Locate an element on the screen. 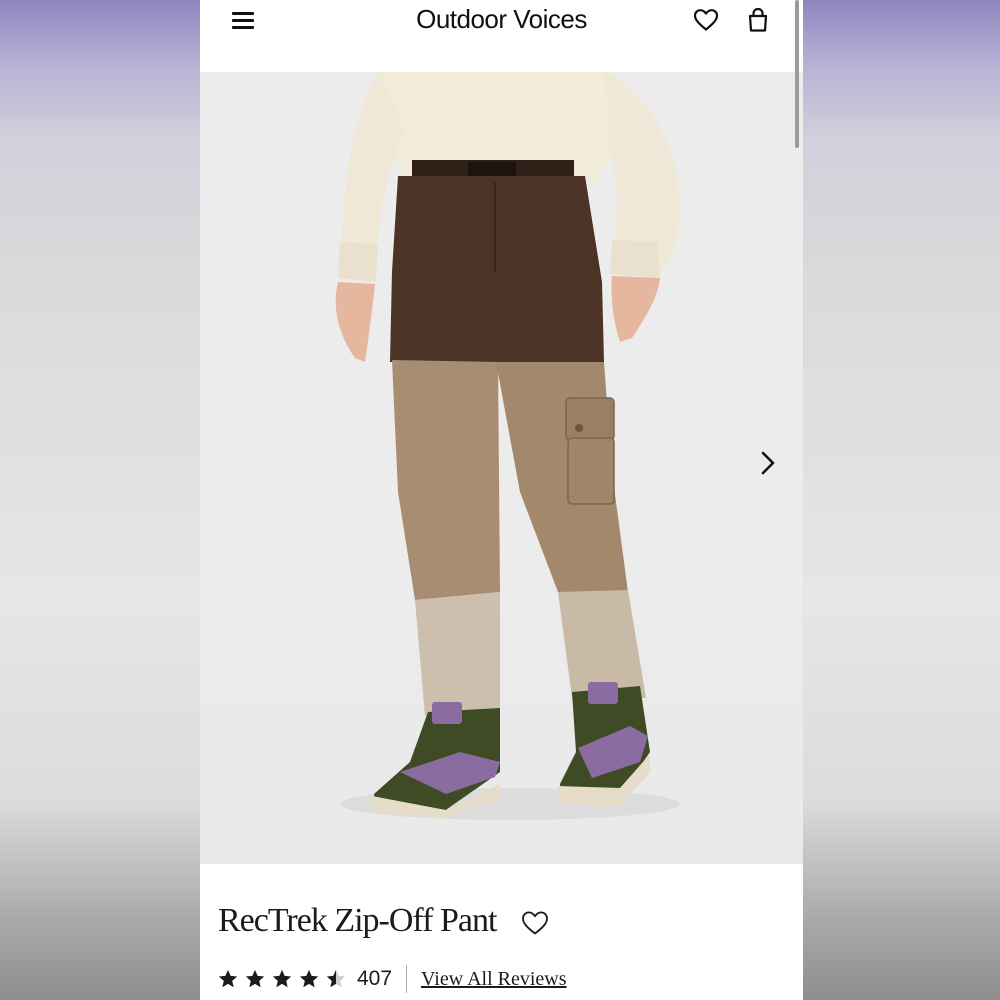 This screenshot has height=1000, width=1000. scrollbar is located at coordinates (797, 74).